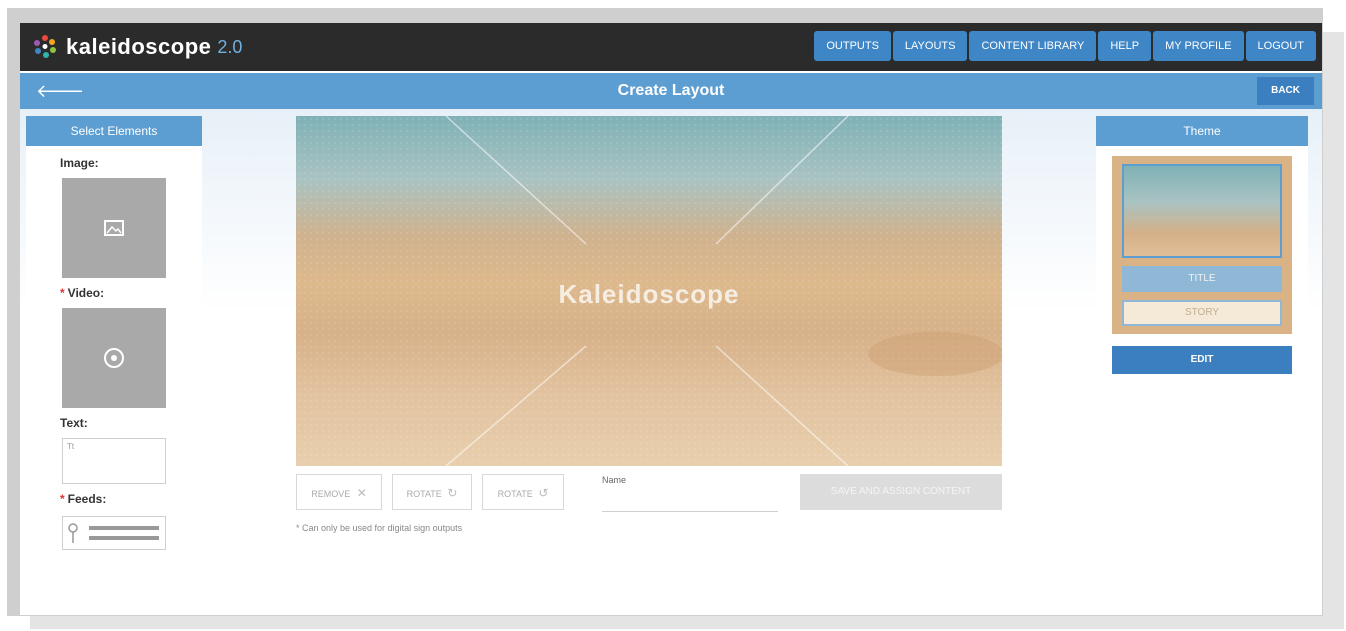 This screenshot has height=631, width=1346. Describe the element at coordinates (690, 500) in the screenshot. I see `name-input` at that location.